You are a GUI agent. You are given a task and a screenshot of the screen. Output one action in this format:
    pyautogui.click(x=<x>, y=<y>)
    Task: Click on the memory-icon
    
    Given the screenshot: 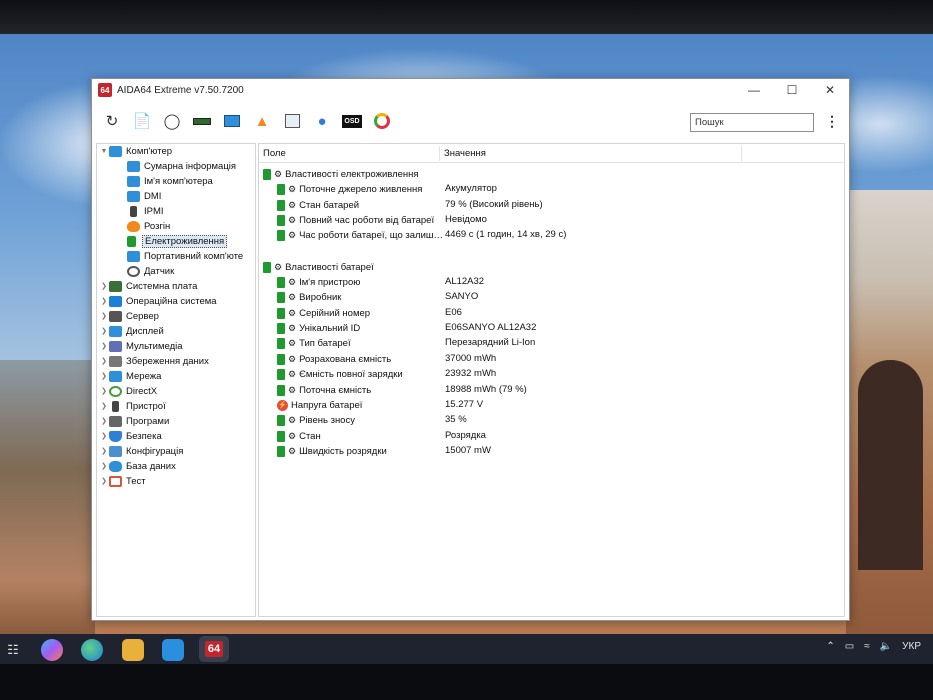 What is the action you would take?
    pyautogui.click(x=202, y=121)
    